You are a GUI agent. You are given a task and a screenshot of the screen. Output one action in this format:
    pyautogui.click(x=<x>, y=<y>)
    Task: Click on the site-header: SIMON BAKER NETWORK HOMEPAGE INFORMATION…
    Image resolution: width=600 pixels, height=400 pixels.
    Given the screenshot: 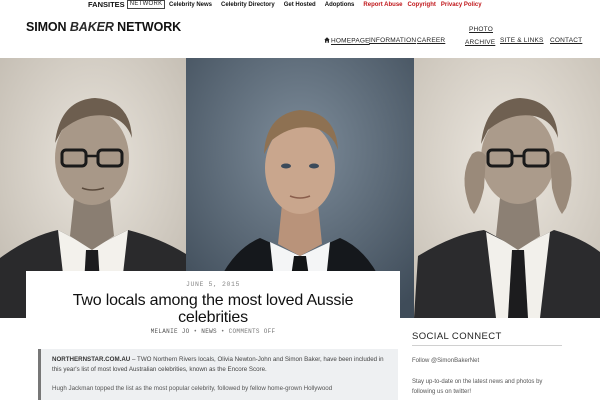 What is the action you would take?
    pyautogui.click(x=300, y=34)
    